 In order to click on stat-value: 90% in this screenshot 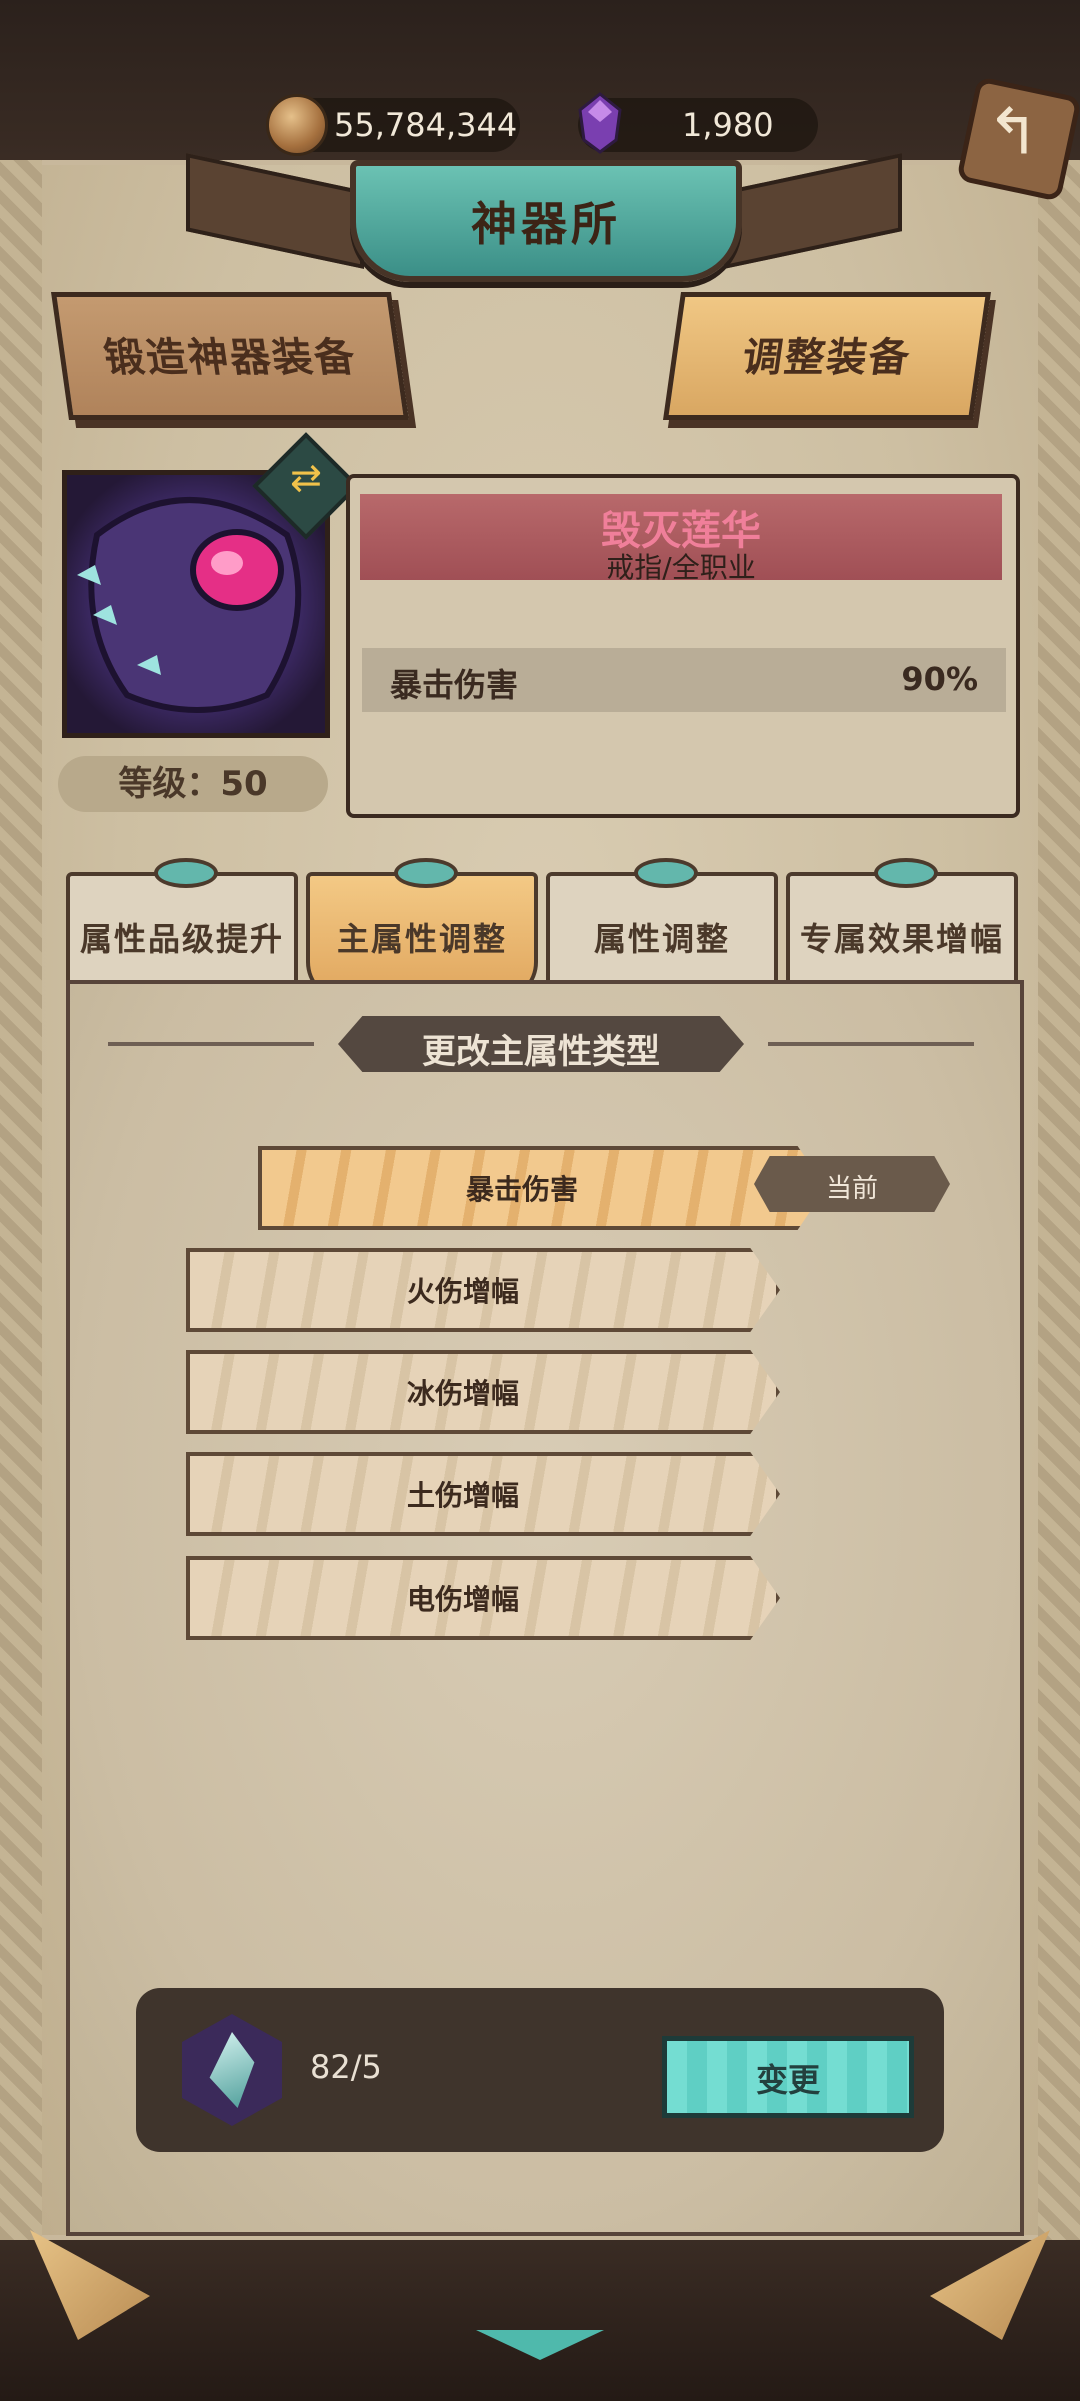, I will do `click(939, 679)`.